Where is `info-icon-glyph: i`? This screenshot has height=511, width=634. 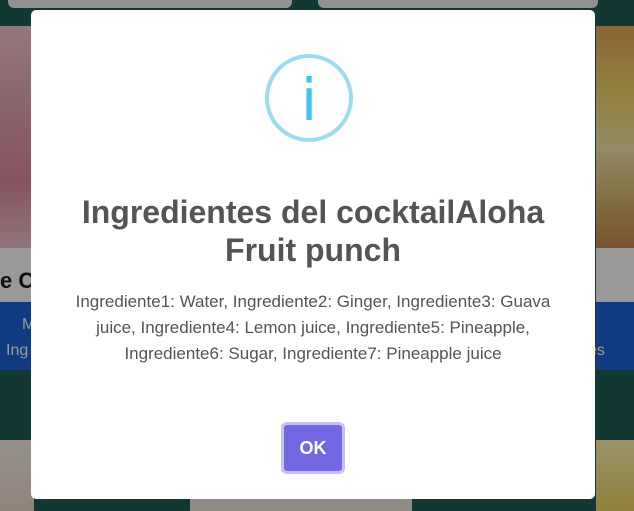 info-icon-glyph: i is located at coordinates (309, 100).